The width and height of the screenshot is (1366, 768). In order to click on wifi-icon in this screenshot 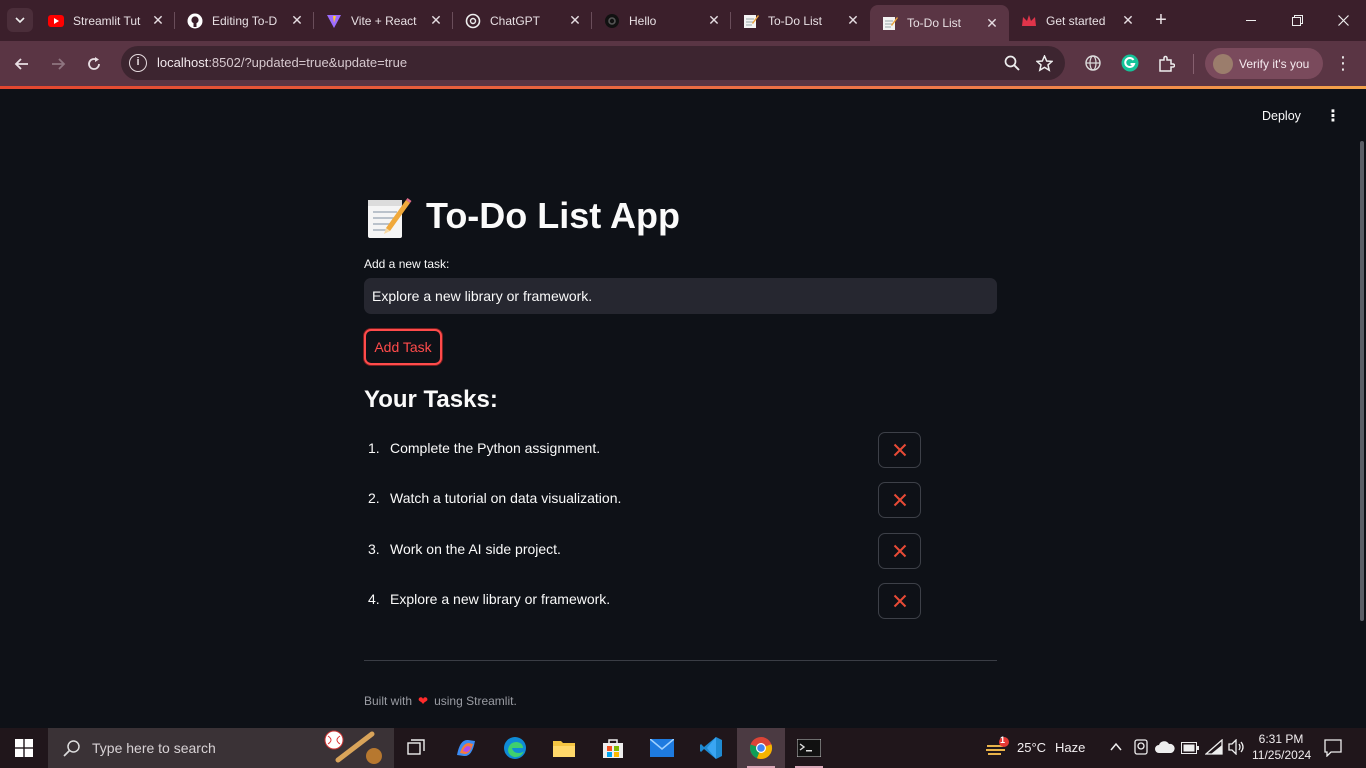, I will do `click(1213, 749)`.